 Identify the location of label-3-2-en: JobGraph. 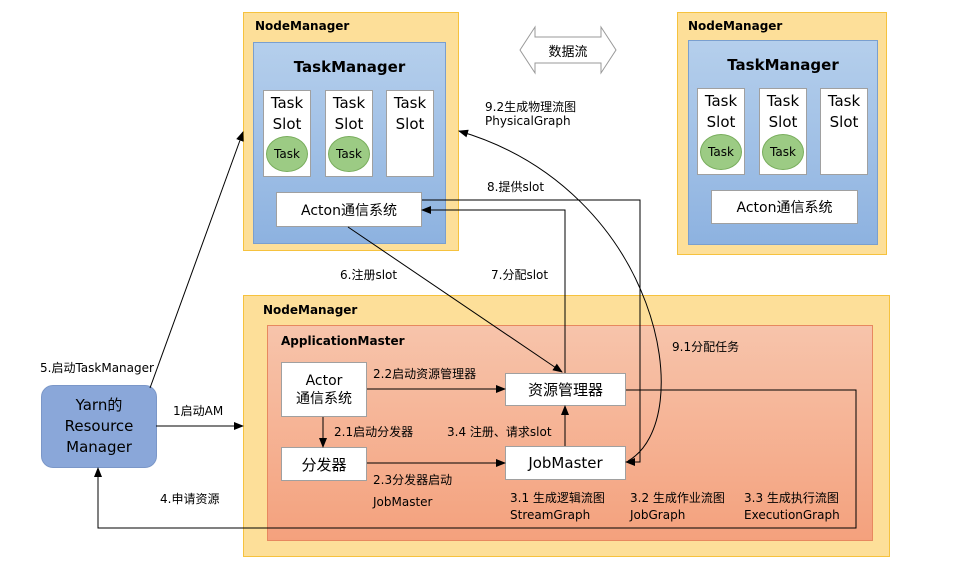
(658, 515).